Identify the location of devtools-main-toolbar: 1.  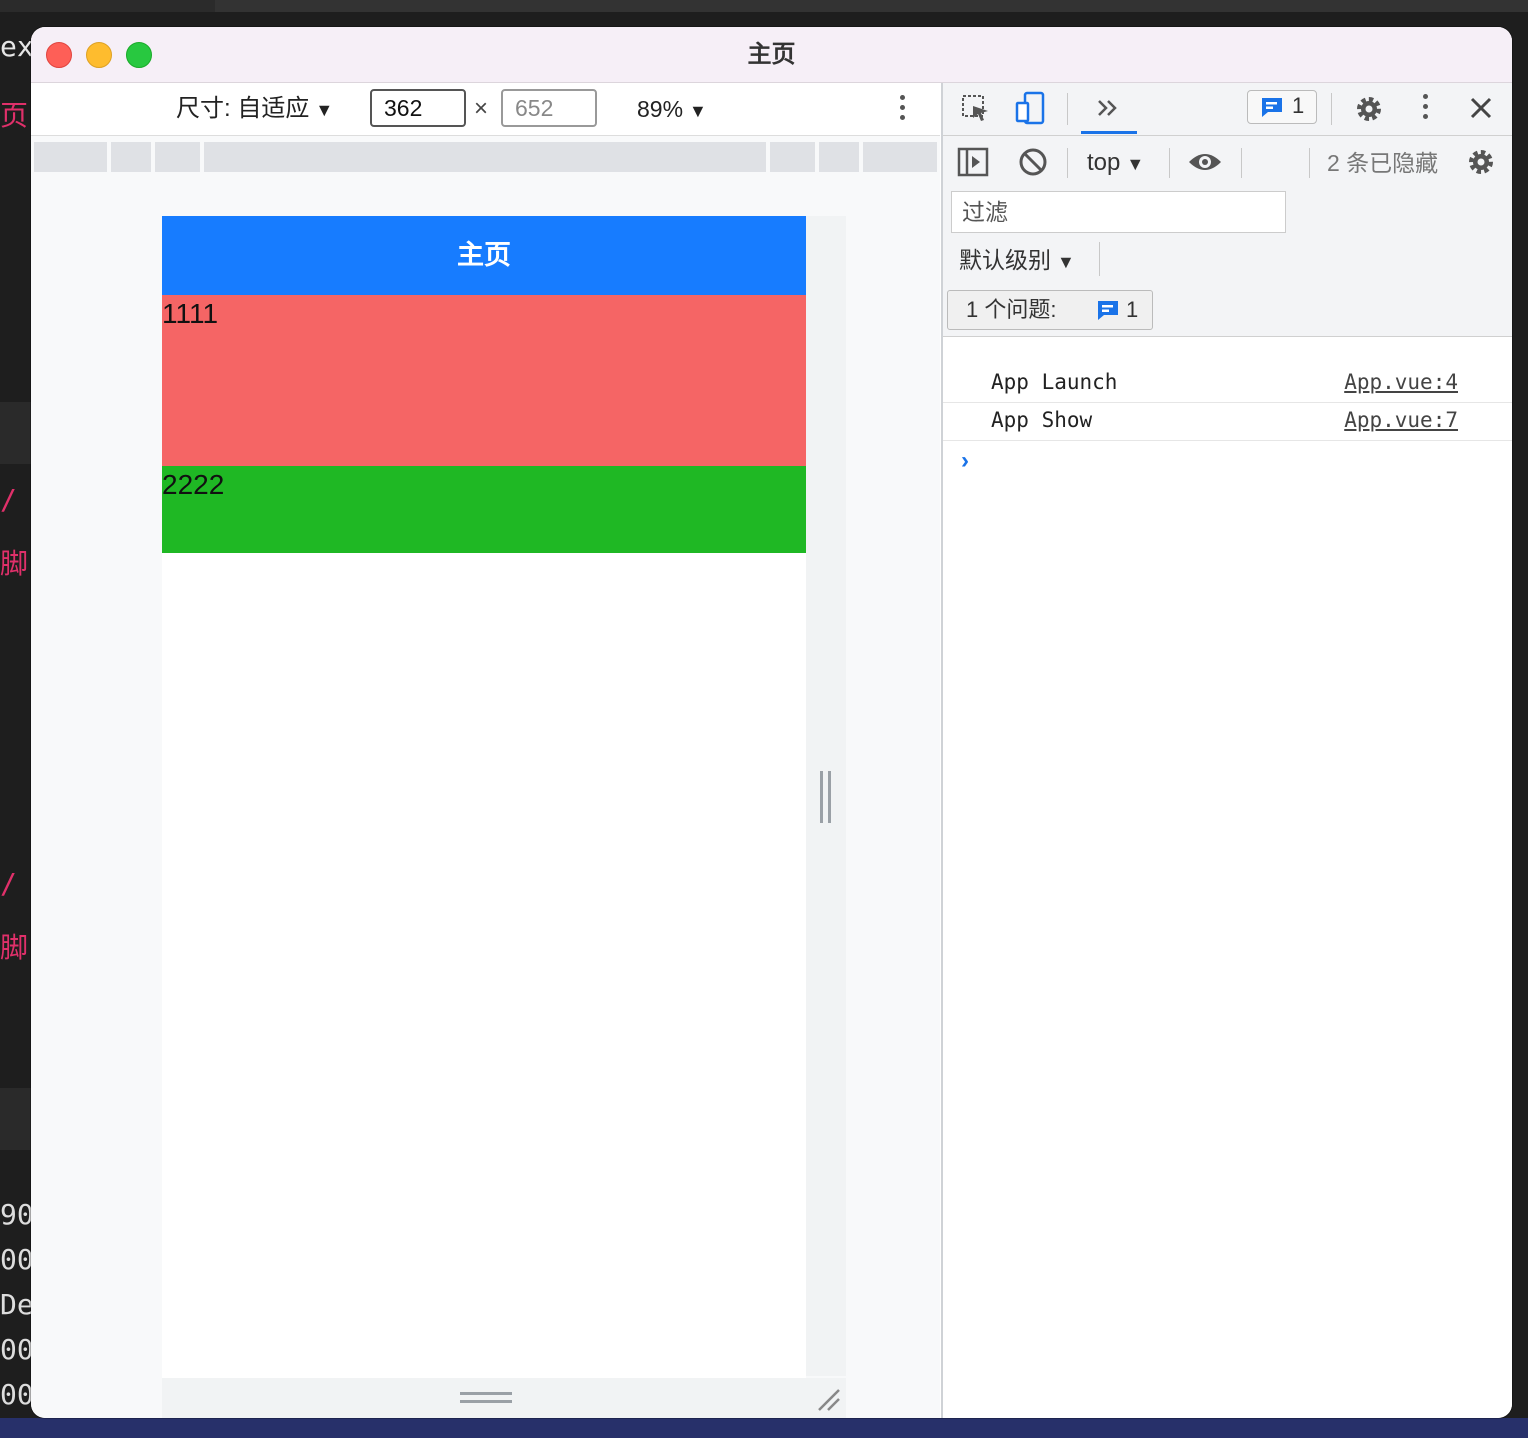
(1227, 109).